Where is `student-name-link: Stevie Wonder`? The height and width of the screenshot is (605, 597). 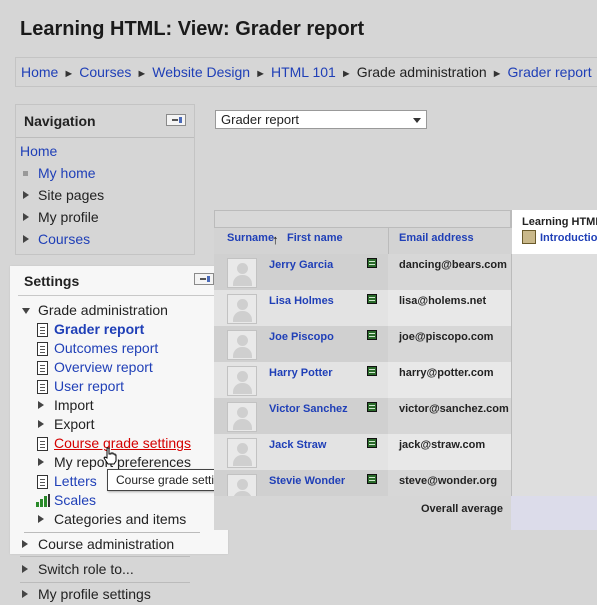 student-name-link: Stevie Wonder is located at coordinates (307, 481).